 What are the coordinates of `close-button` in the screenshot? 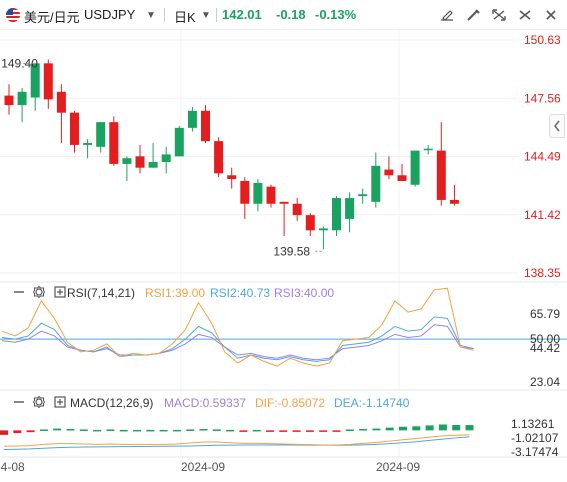 It's located at (551, 15).